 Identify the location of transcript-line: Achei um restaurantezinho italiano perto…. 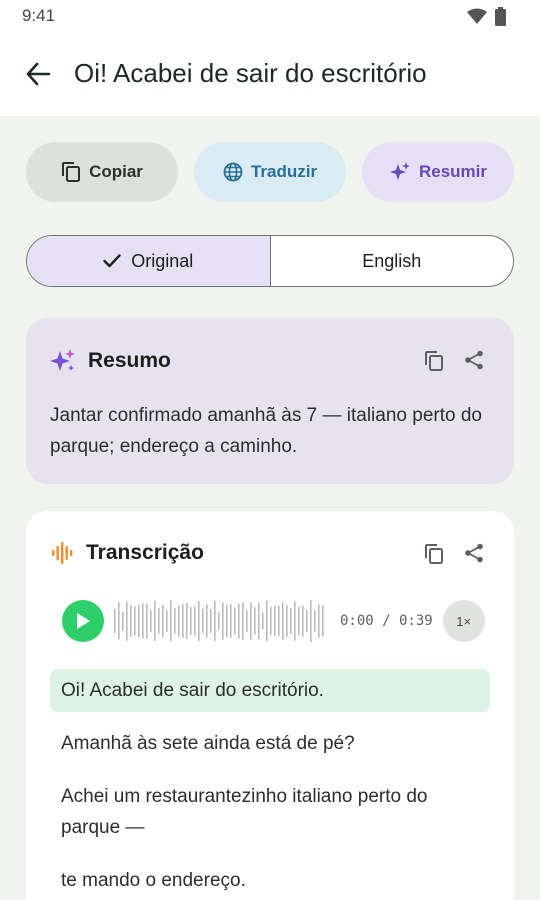
(270, 812).